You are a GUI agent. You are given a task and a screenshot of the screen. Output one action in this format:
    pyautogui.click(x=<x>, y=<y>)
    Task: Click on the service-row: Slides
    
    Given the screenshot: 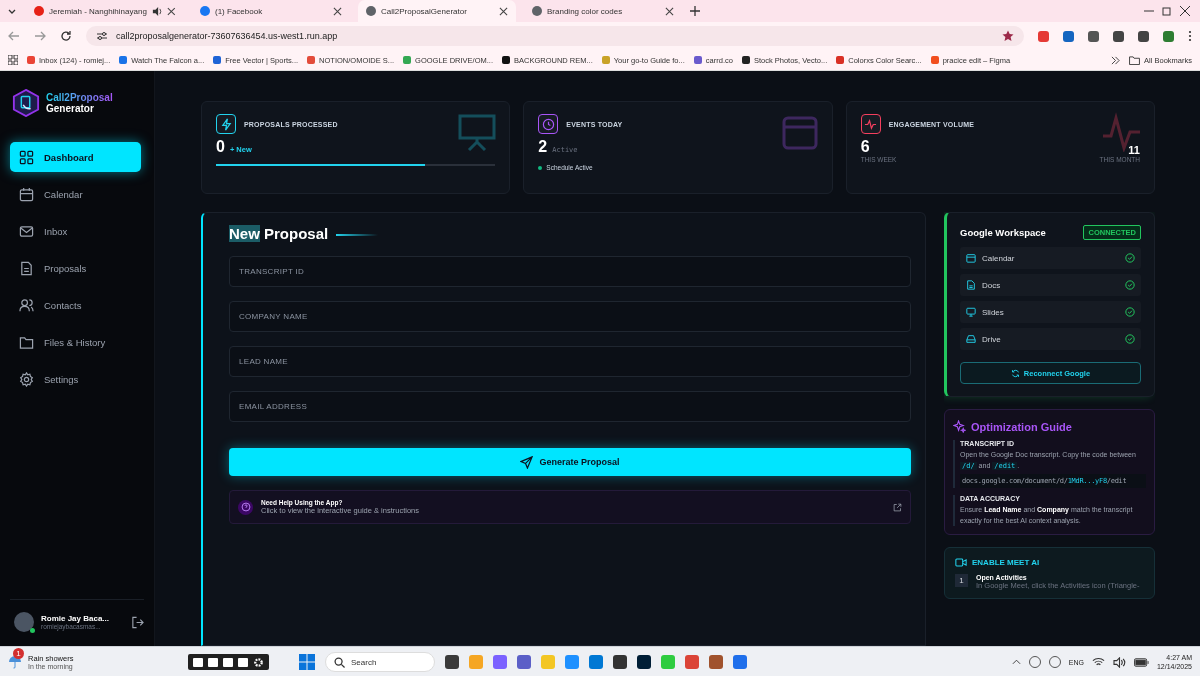 What is the action you would take?
    pyautogui.click(x=1050, y=312)
    